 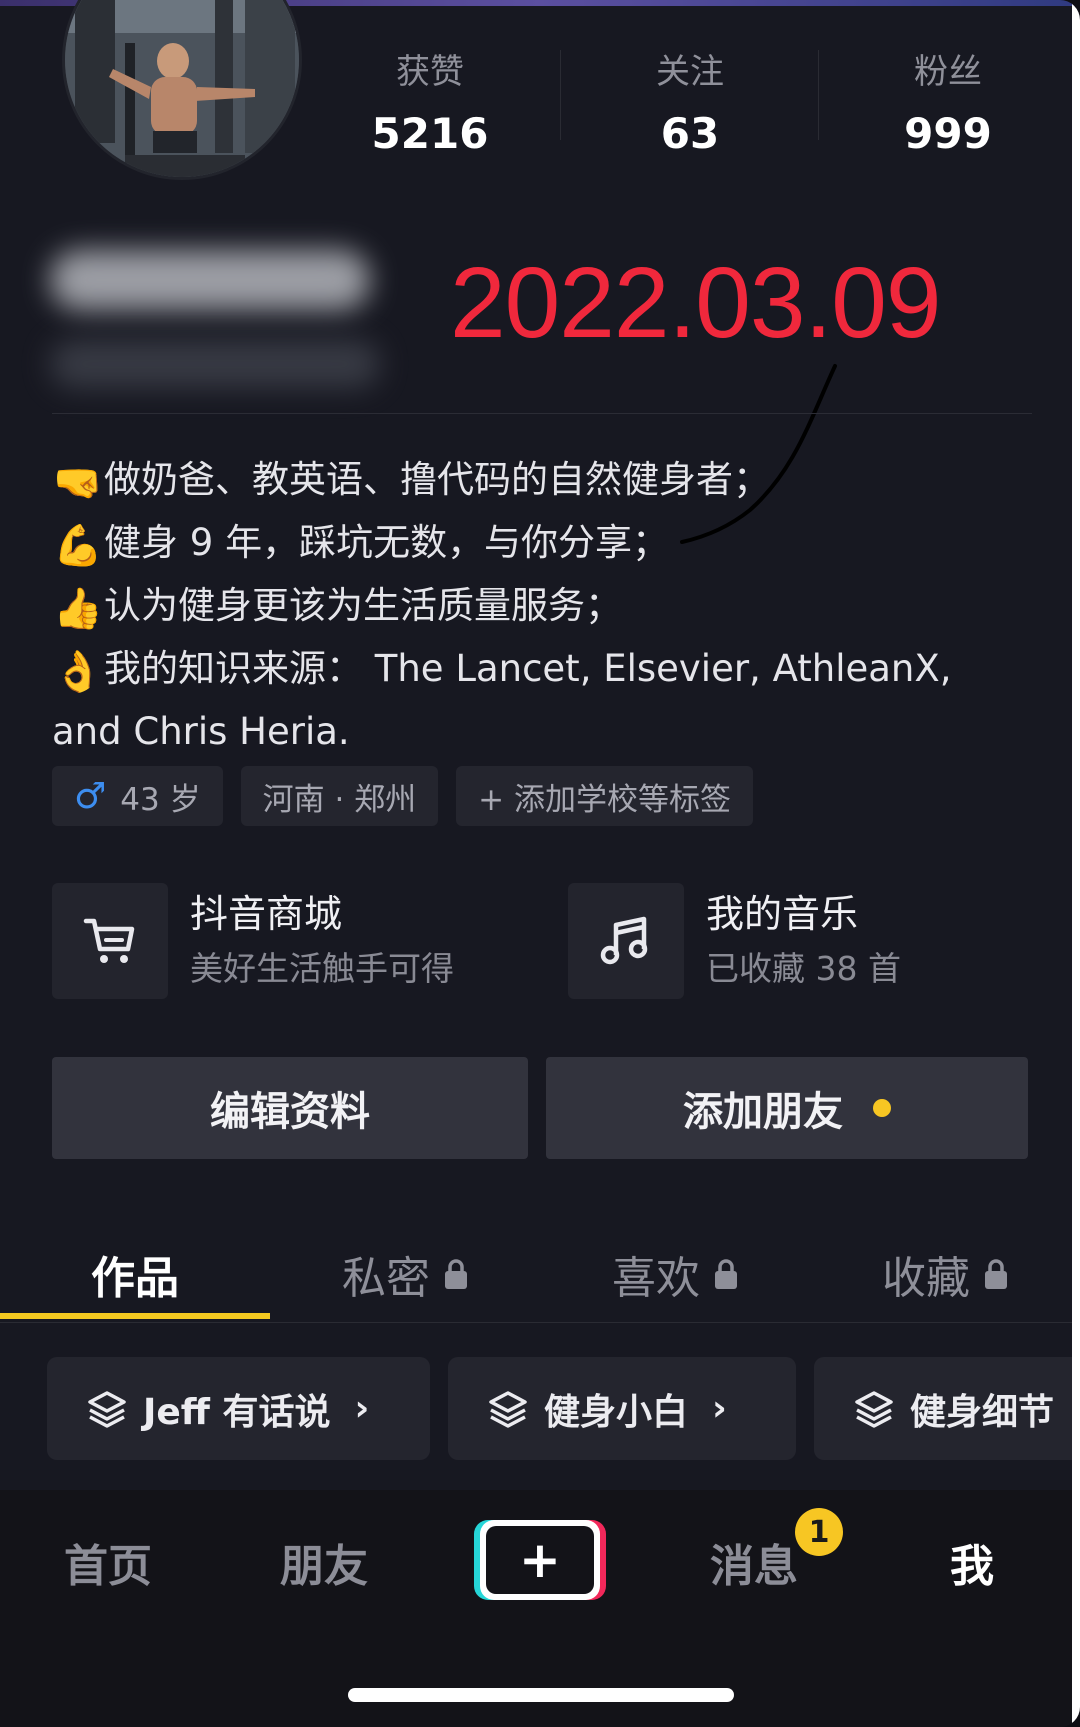 I want to click on stat-followers: 粉丝 999, so click(x=948, y=104).